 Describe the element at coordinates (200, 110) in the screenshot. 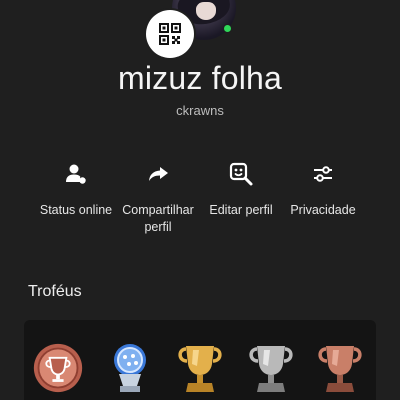

I see `profile-handle: ckrawns` at that location.